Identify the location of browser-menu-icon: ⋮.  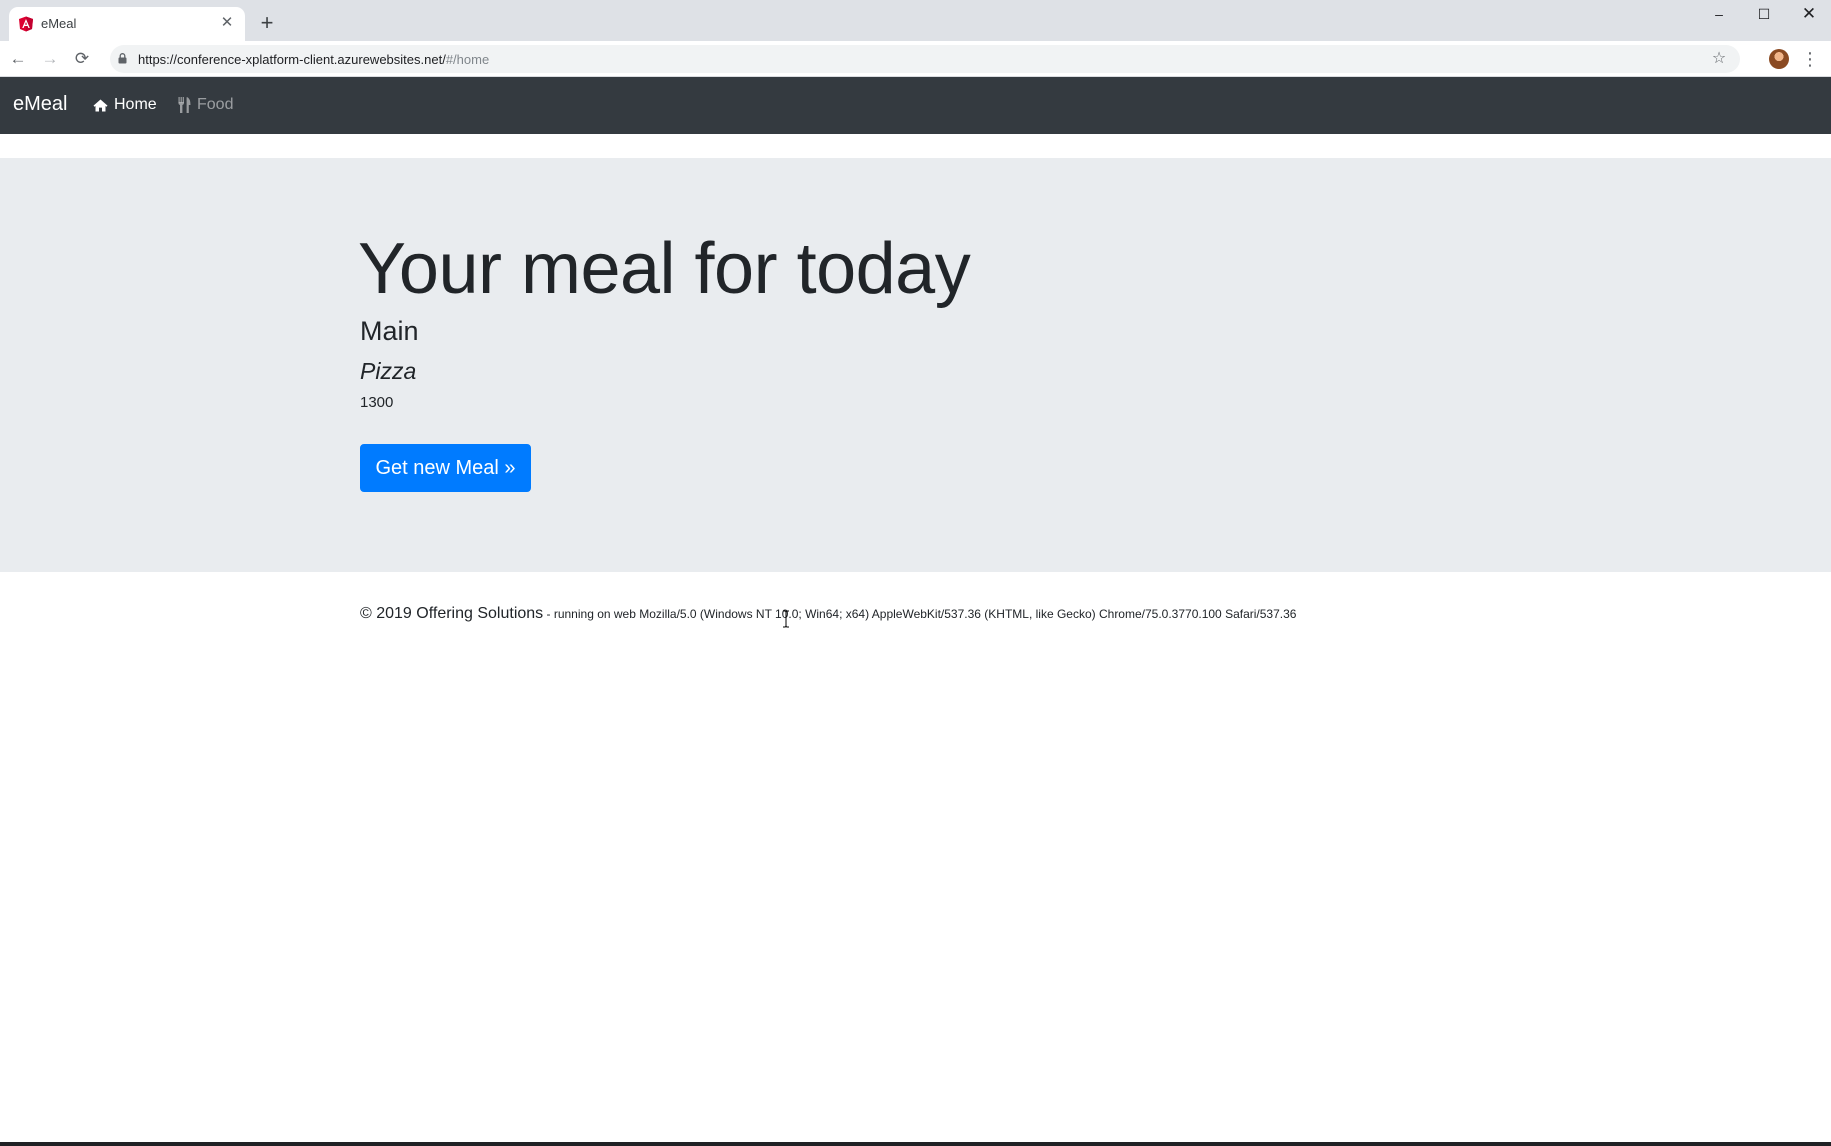
(1810, 59).